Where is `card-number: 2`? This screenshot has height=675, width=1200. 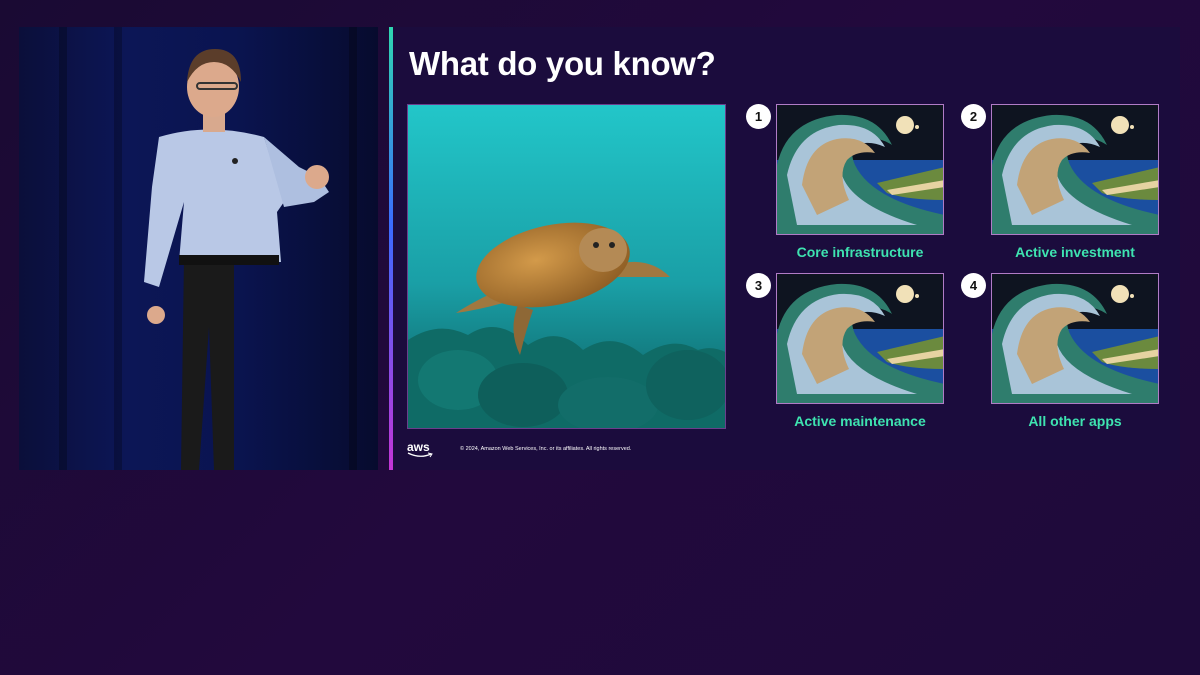 card-number: 2 is located at coordinates (973, 116).